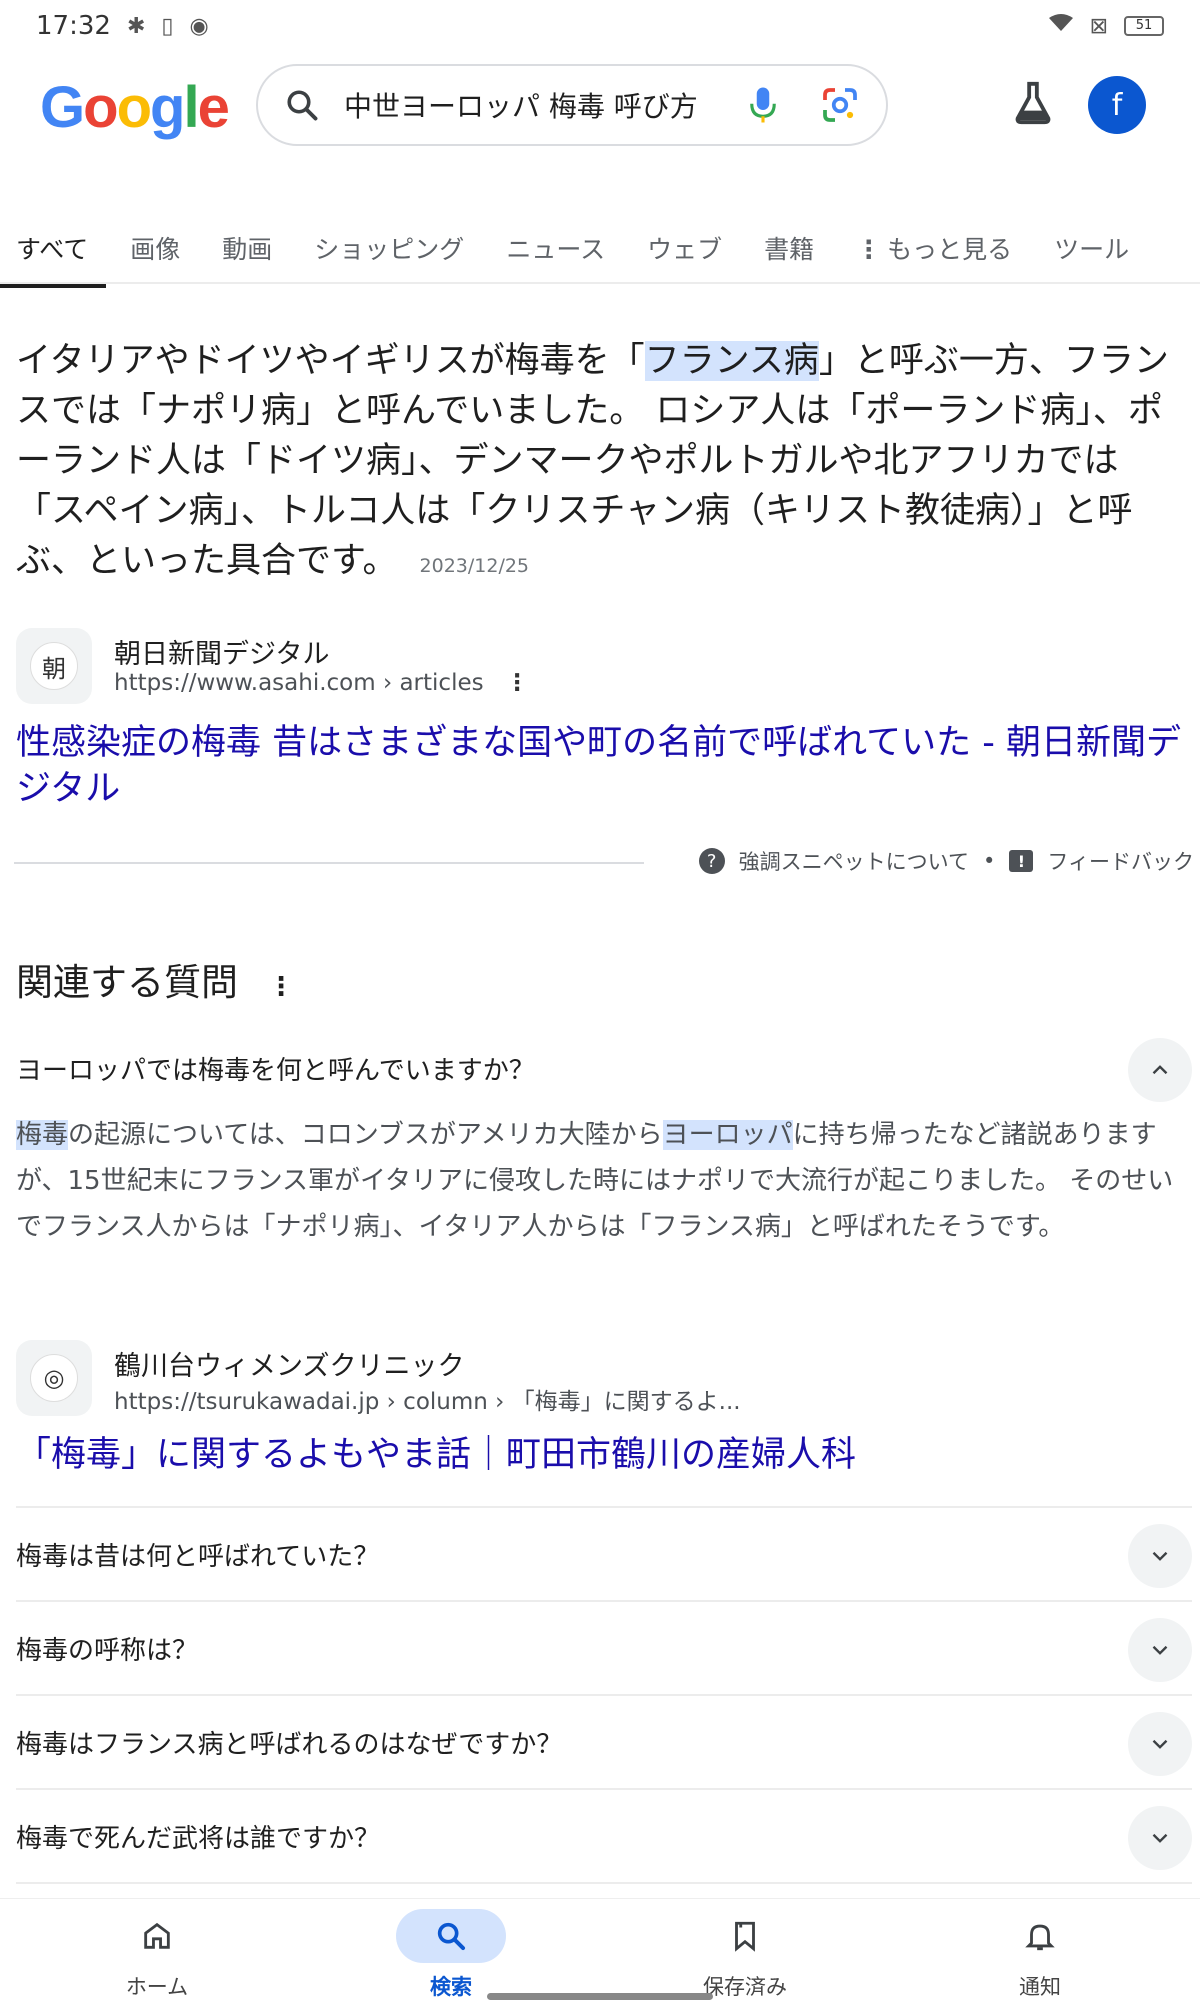 Image resolution: width=1200 pixels, height=2000 pixels. What do you see at coordinates (1144, 26) in the screenshot?
I see `battery-icon: 51` at bounding box center [1144, 26].